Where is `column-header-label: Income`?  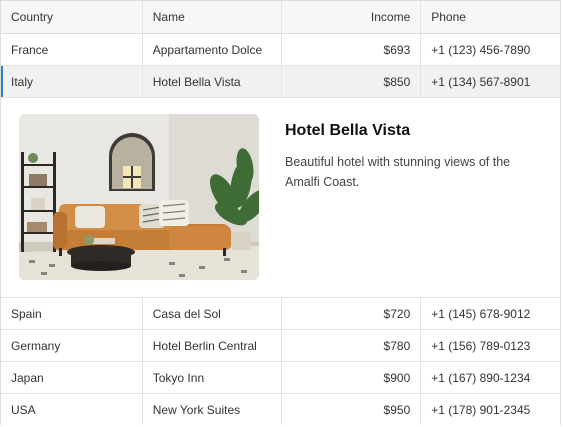
column-header-label: Income is located at coordinates (390, 17).